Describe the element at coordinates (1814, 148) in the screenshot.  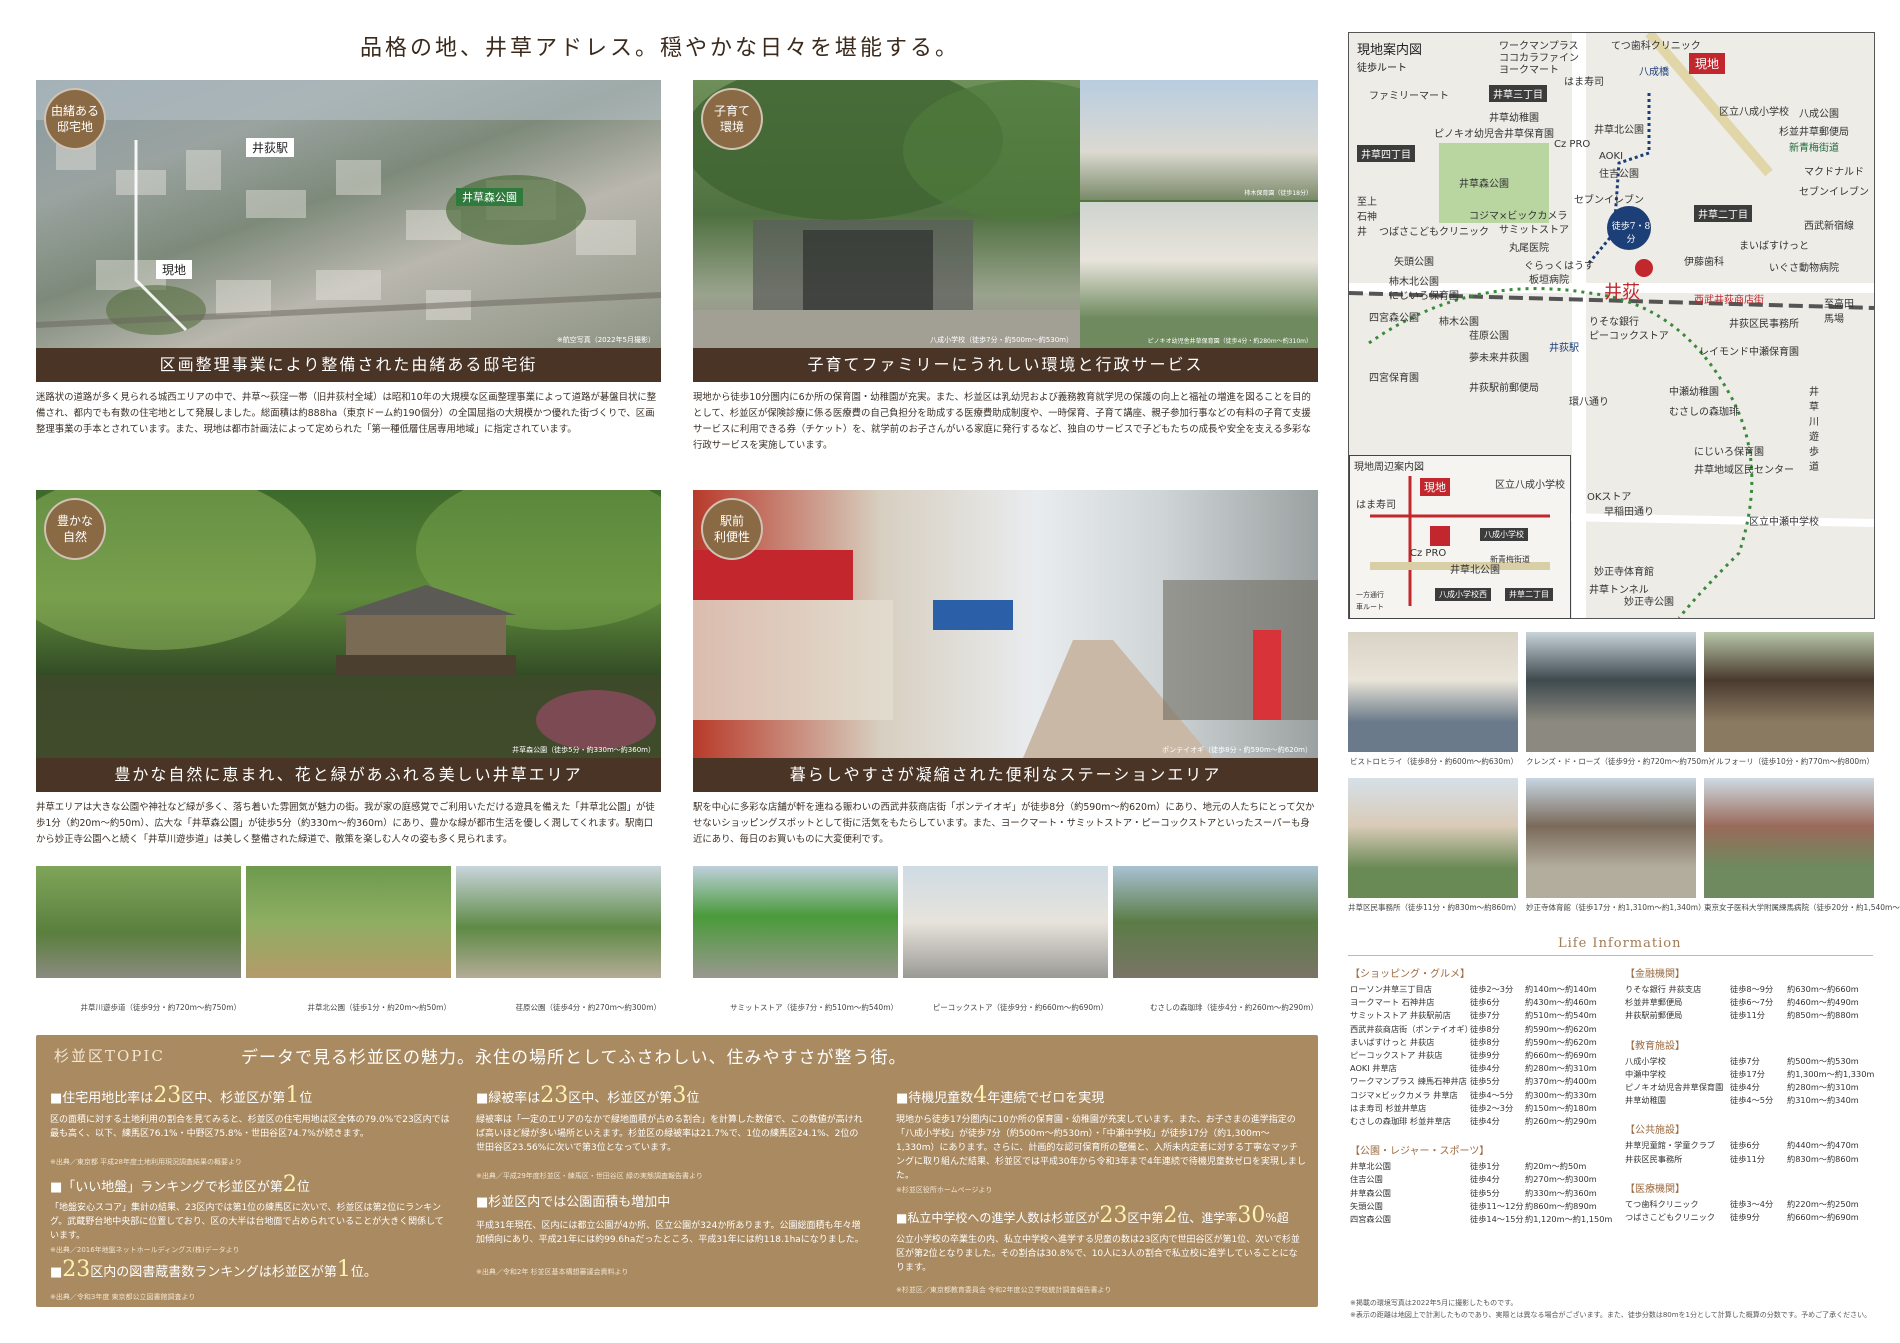
I see `map-label: 新青梅街道` at that location.